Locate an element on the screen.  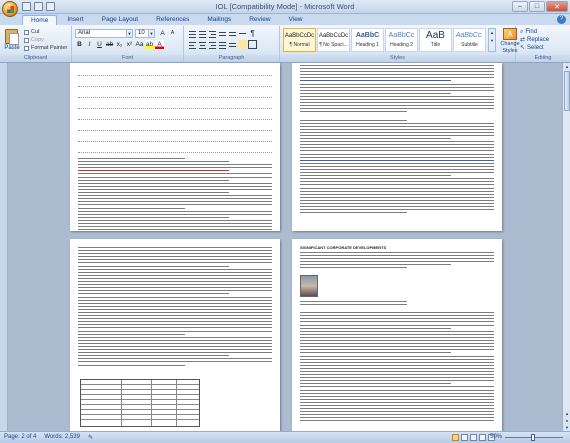
vertical-scrollbar: ▲ ▲ ● ▼ is located at coordinates (566, 247).